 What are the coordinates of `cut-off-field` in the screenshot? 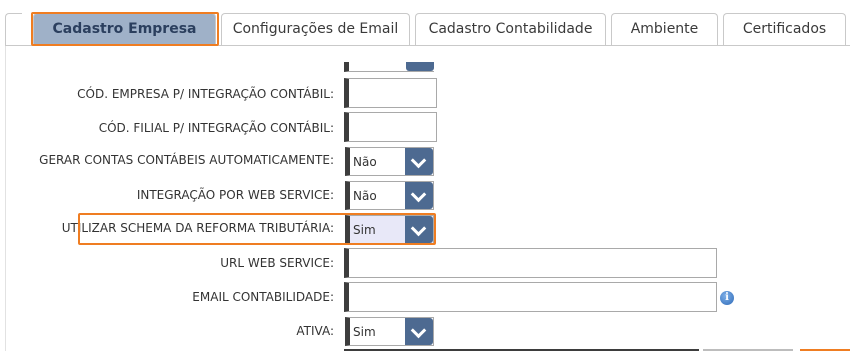 It's located at (389, 67).